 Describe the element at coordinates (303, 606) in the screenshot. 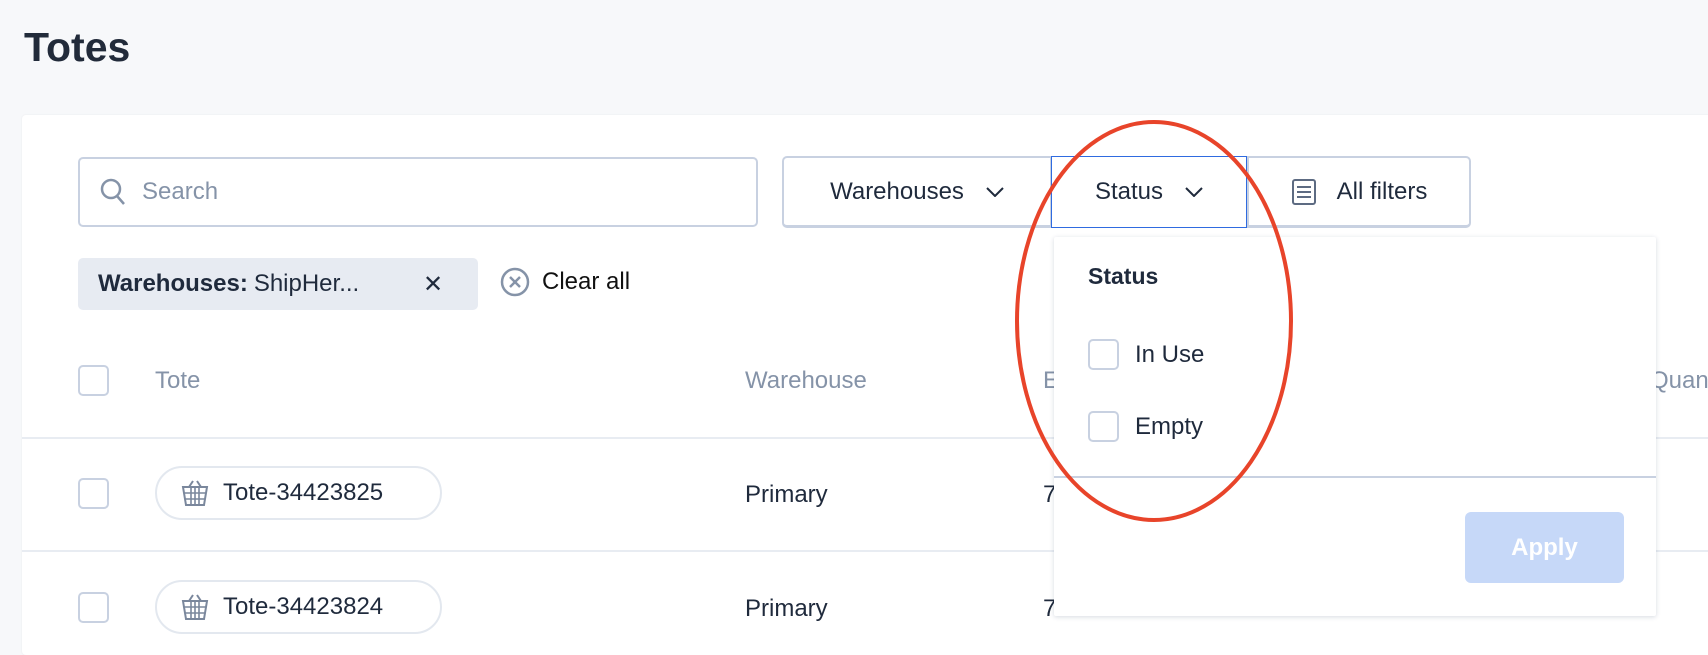

I see `tote-id: Tote-34423824` at that location.